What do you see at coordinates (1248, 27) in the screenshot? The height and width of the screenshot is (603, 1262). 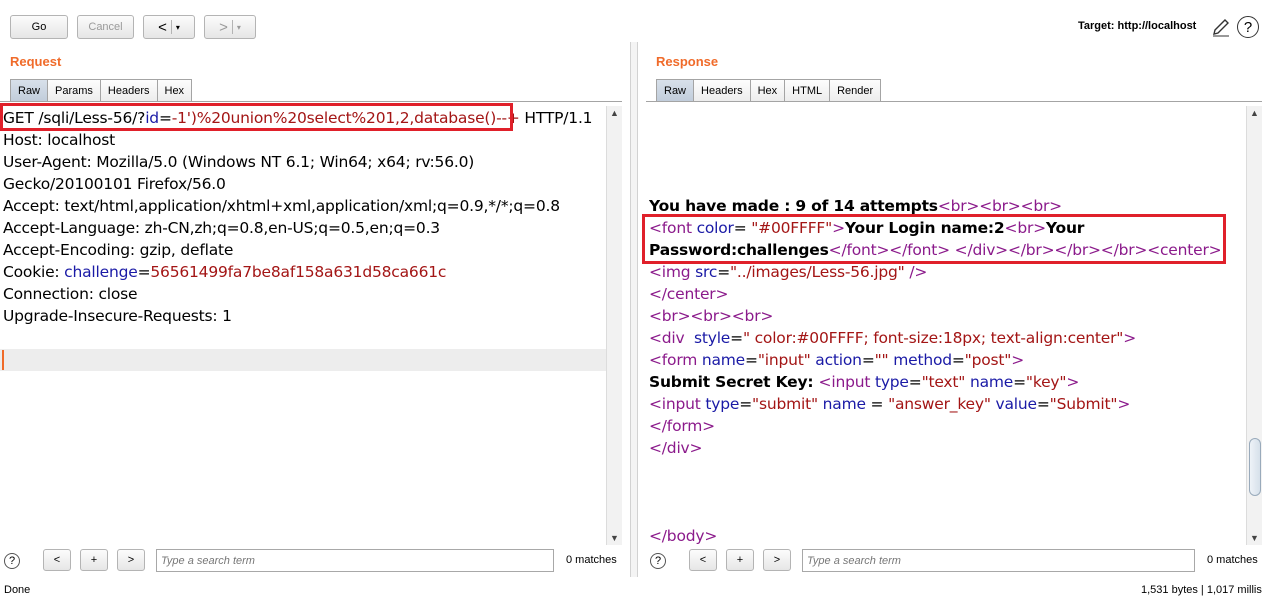 I see `help-icon: ?` at bounding box center [1248, 27].